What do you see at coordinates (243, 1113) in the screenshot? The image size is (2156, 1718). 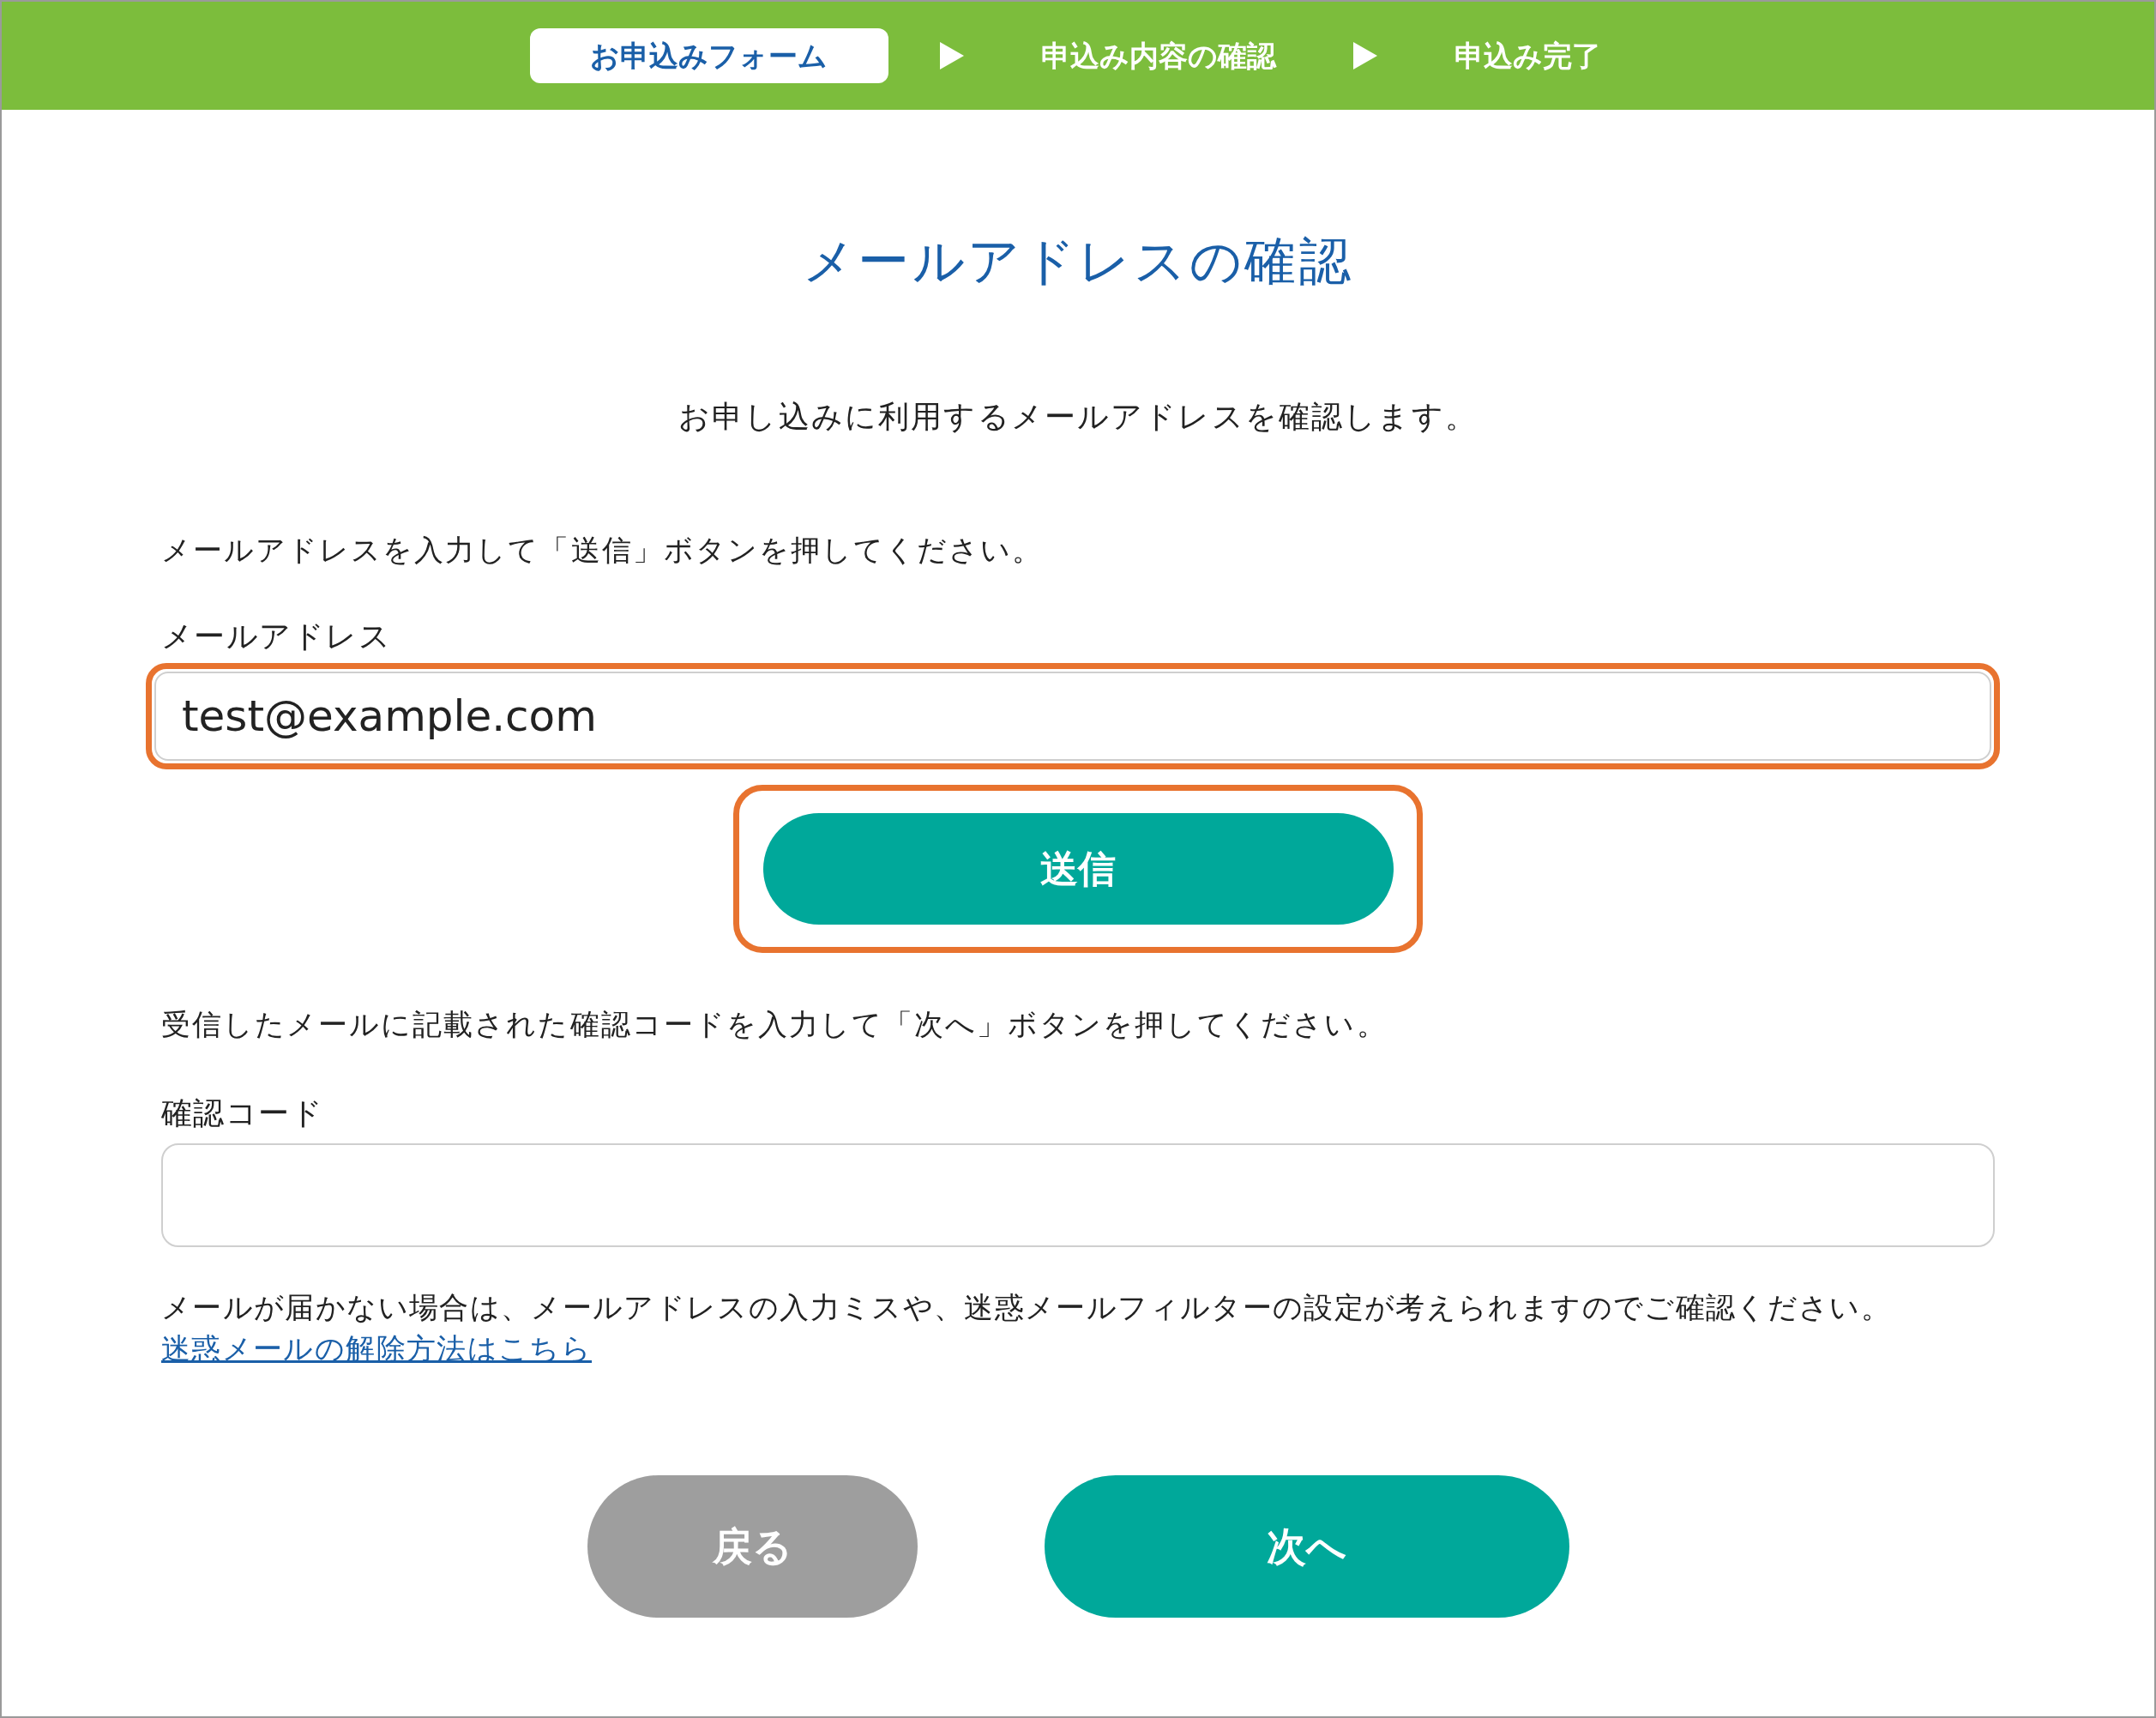 I see `field-label: 確認コード` at bounding box center [243, 1113].